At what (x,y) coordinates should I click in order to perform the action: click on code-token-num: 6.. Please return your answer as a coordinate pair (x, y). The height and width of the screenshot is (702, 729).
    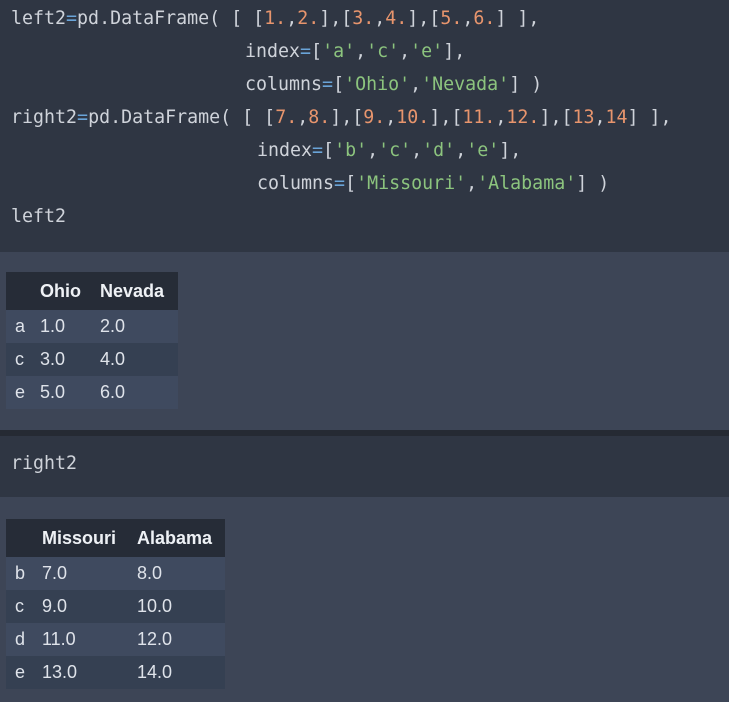
    Looking at the image, I should click on (484, 18).